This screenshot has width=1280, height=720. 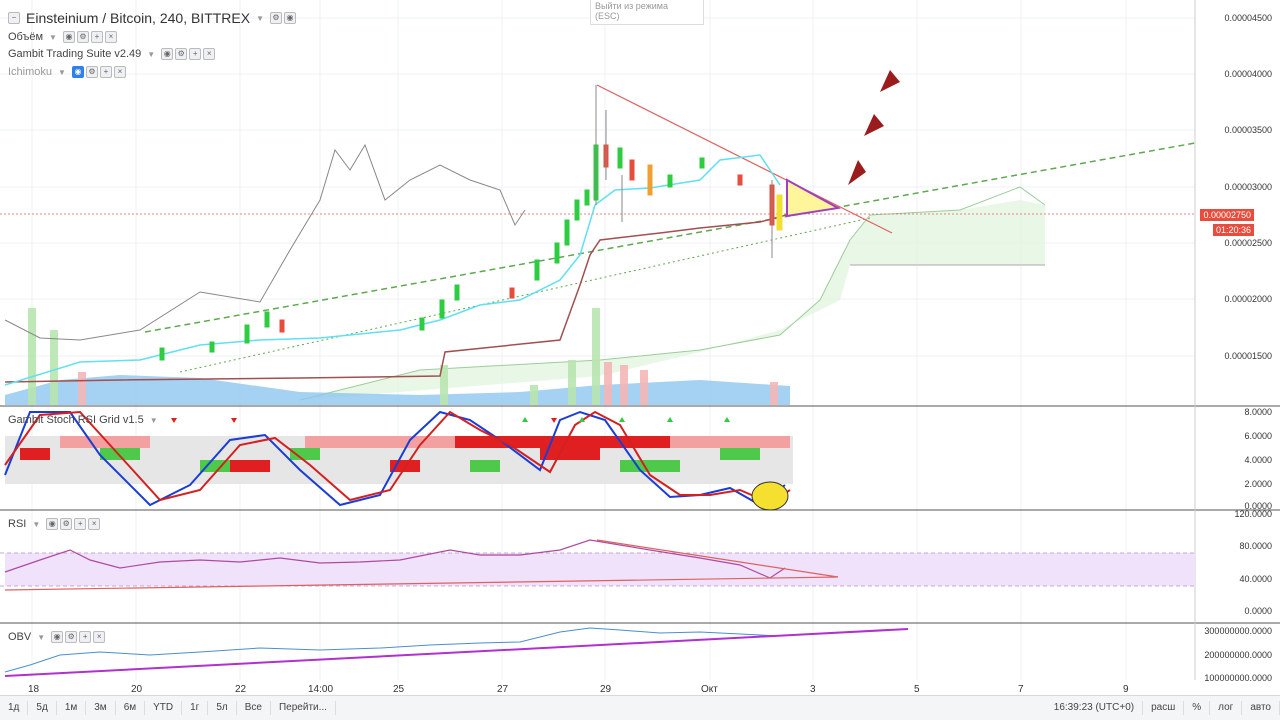 What do you see at coordinates (222, 708) in the screenshot?
I see `range-5y: 5л` at bounding box center [222, 708].